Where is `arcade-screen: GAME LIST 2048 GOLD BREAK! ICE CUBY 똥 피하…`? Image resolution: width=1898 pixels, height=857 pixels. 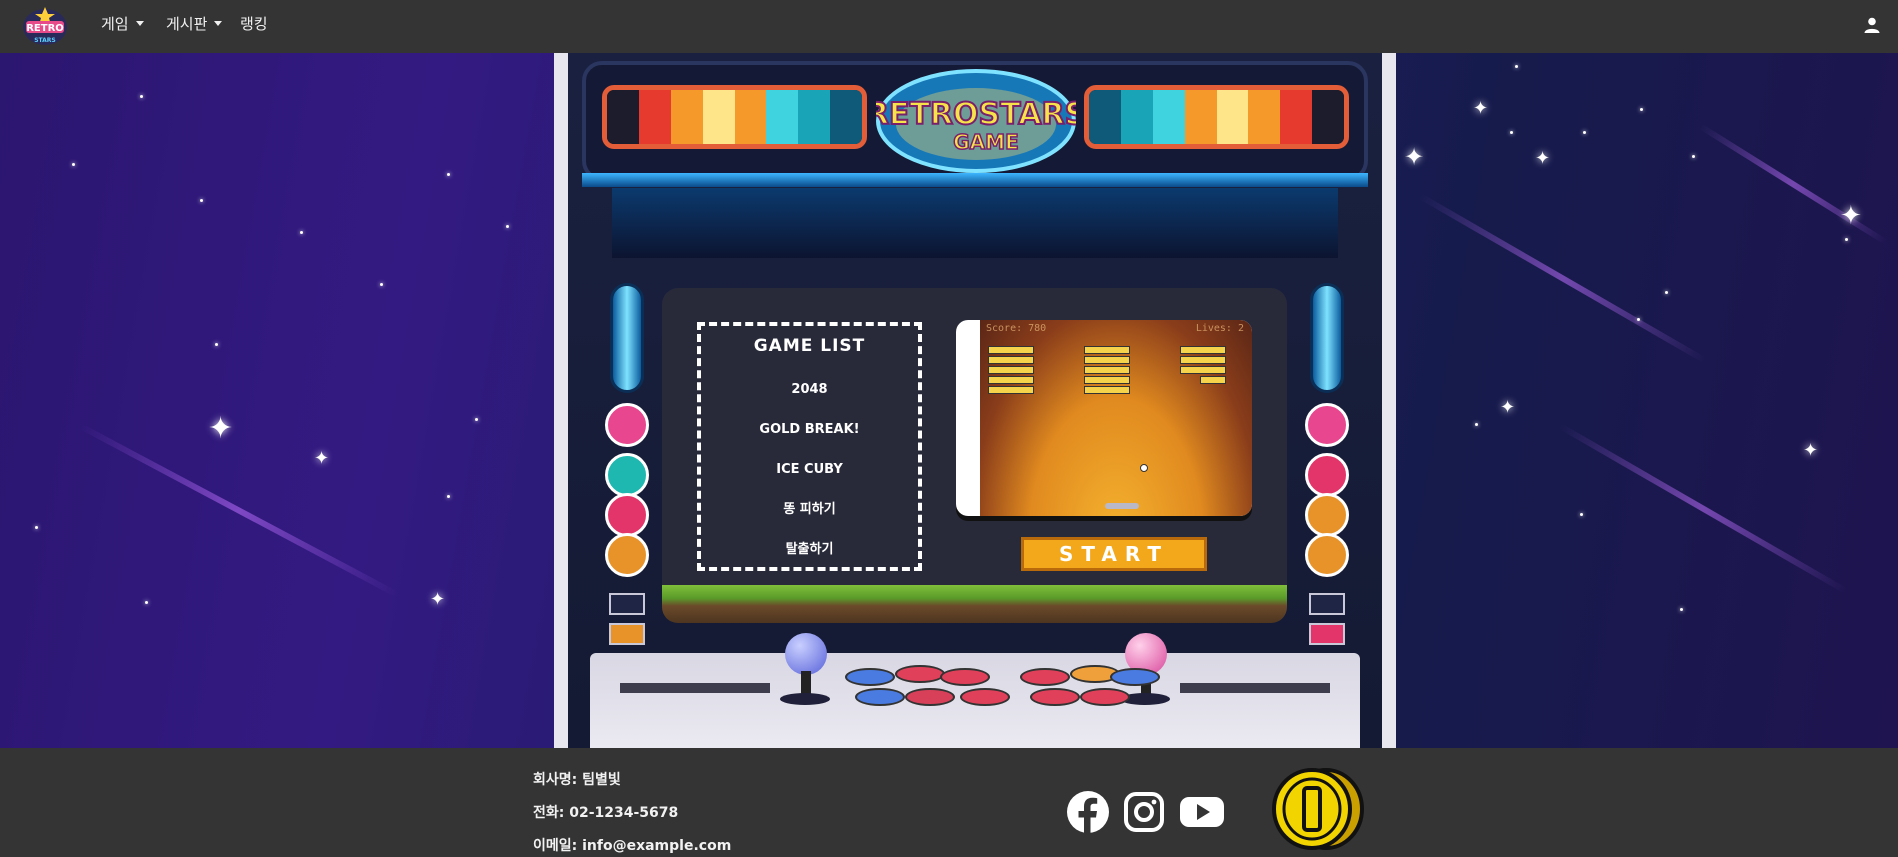 arcade-screen: GAME LIST 2048 GOLD BREAK! ICE CUBY 똥 피하… is located at coordinates (974, 455).